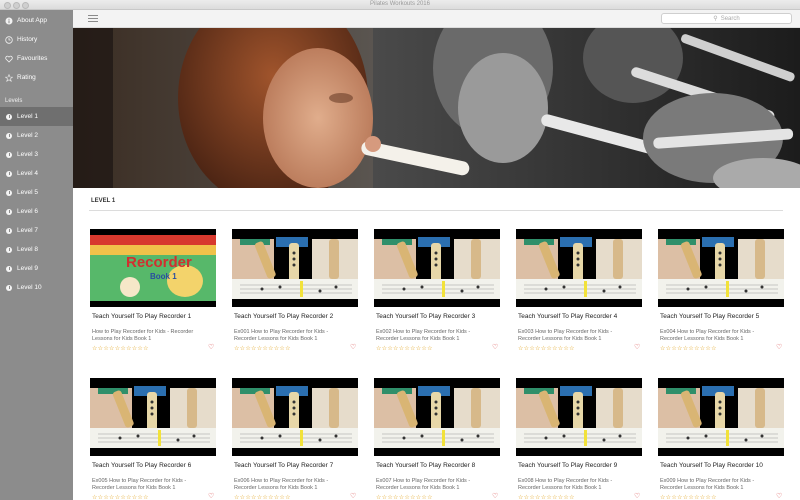  Describe the element at coordinates (425, 316) in the screenshot. I see `video-title: Teach Yourself To Play Recorder 3` at that location.